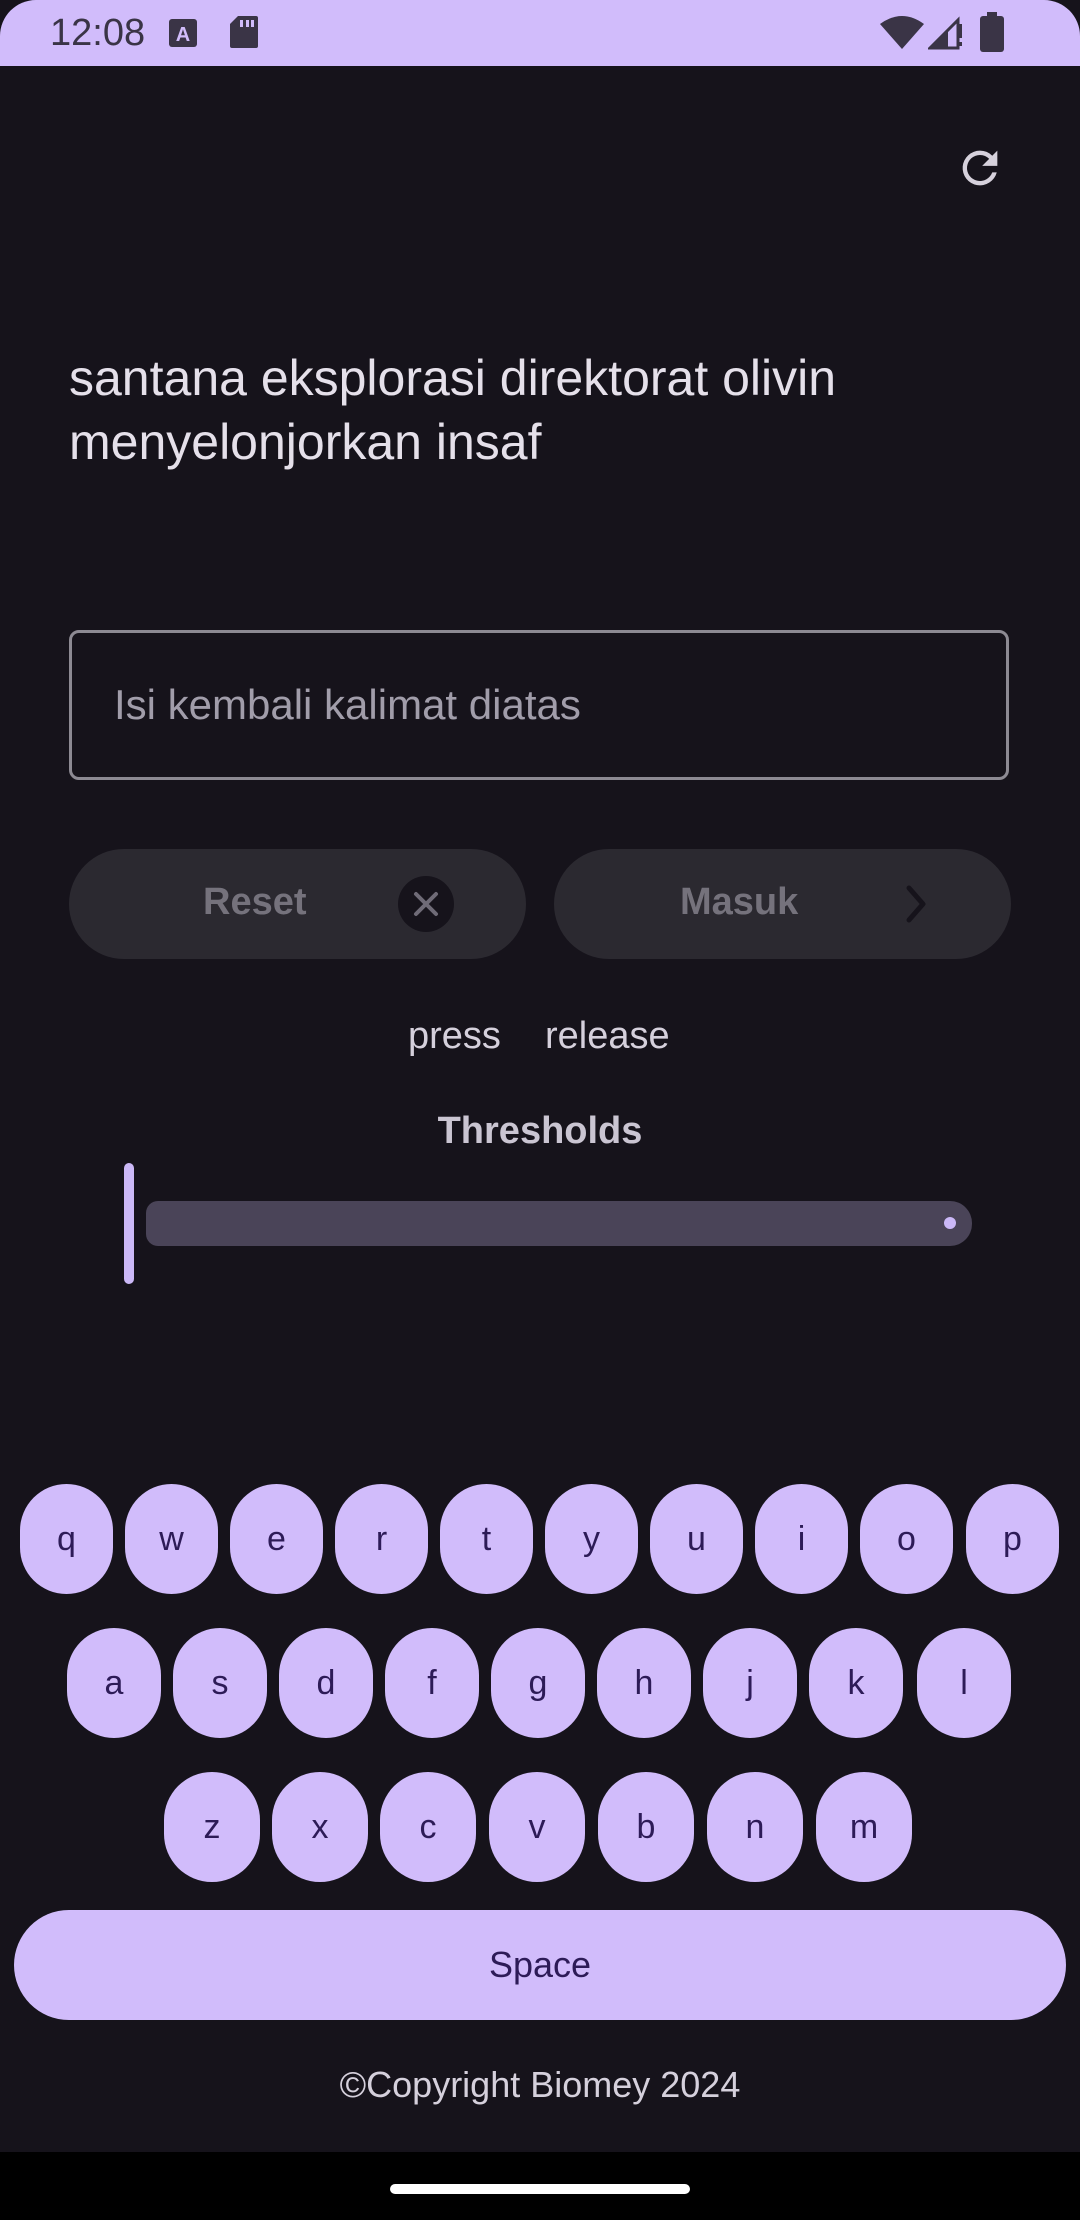 This screenshot has height=2220, width=1080. What do you see at coordinates (945, 33) in the screenshot?
I see `cell-signal-icon` at bounding box center [945, 33].